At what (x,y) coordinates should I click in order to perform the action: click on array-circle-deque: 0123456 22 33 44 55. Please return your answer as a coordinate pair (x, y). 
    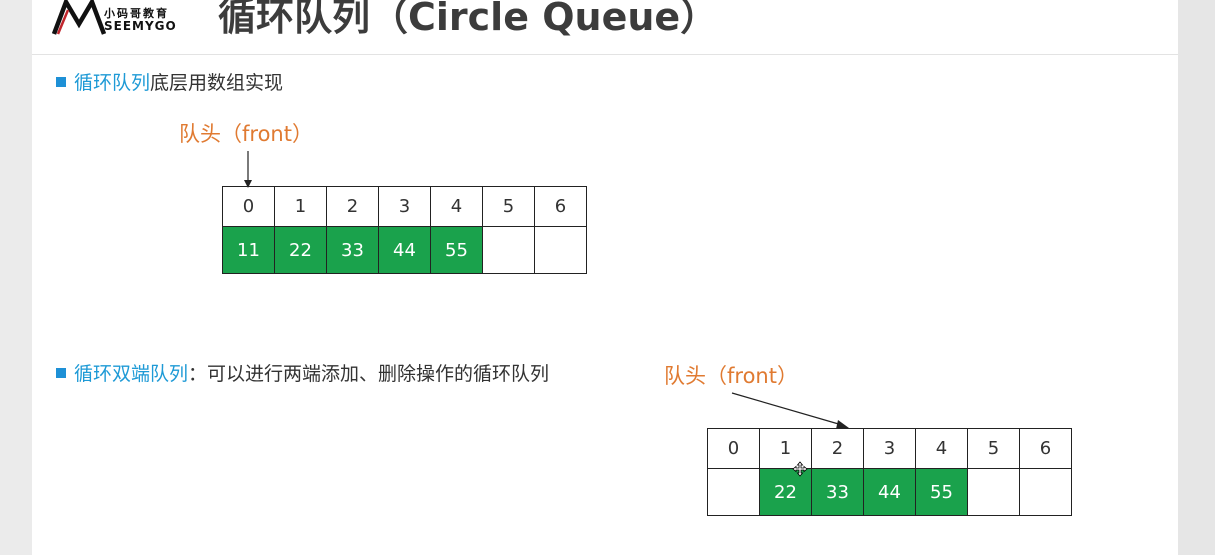
    Looking at the image, I should click on (889, 472).